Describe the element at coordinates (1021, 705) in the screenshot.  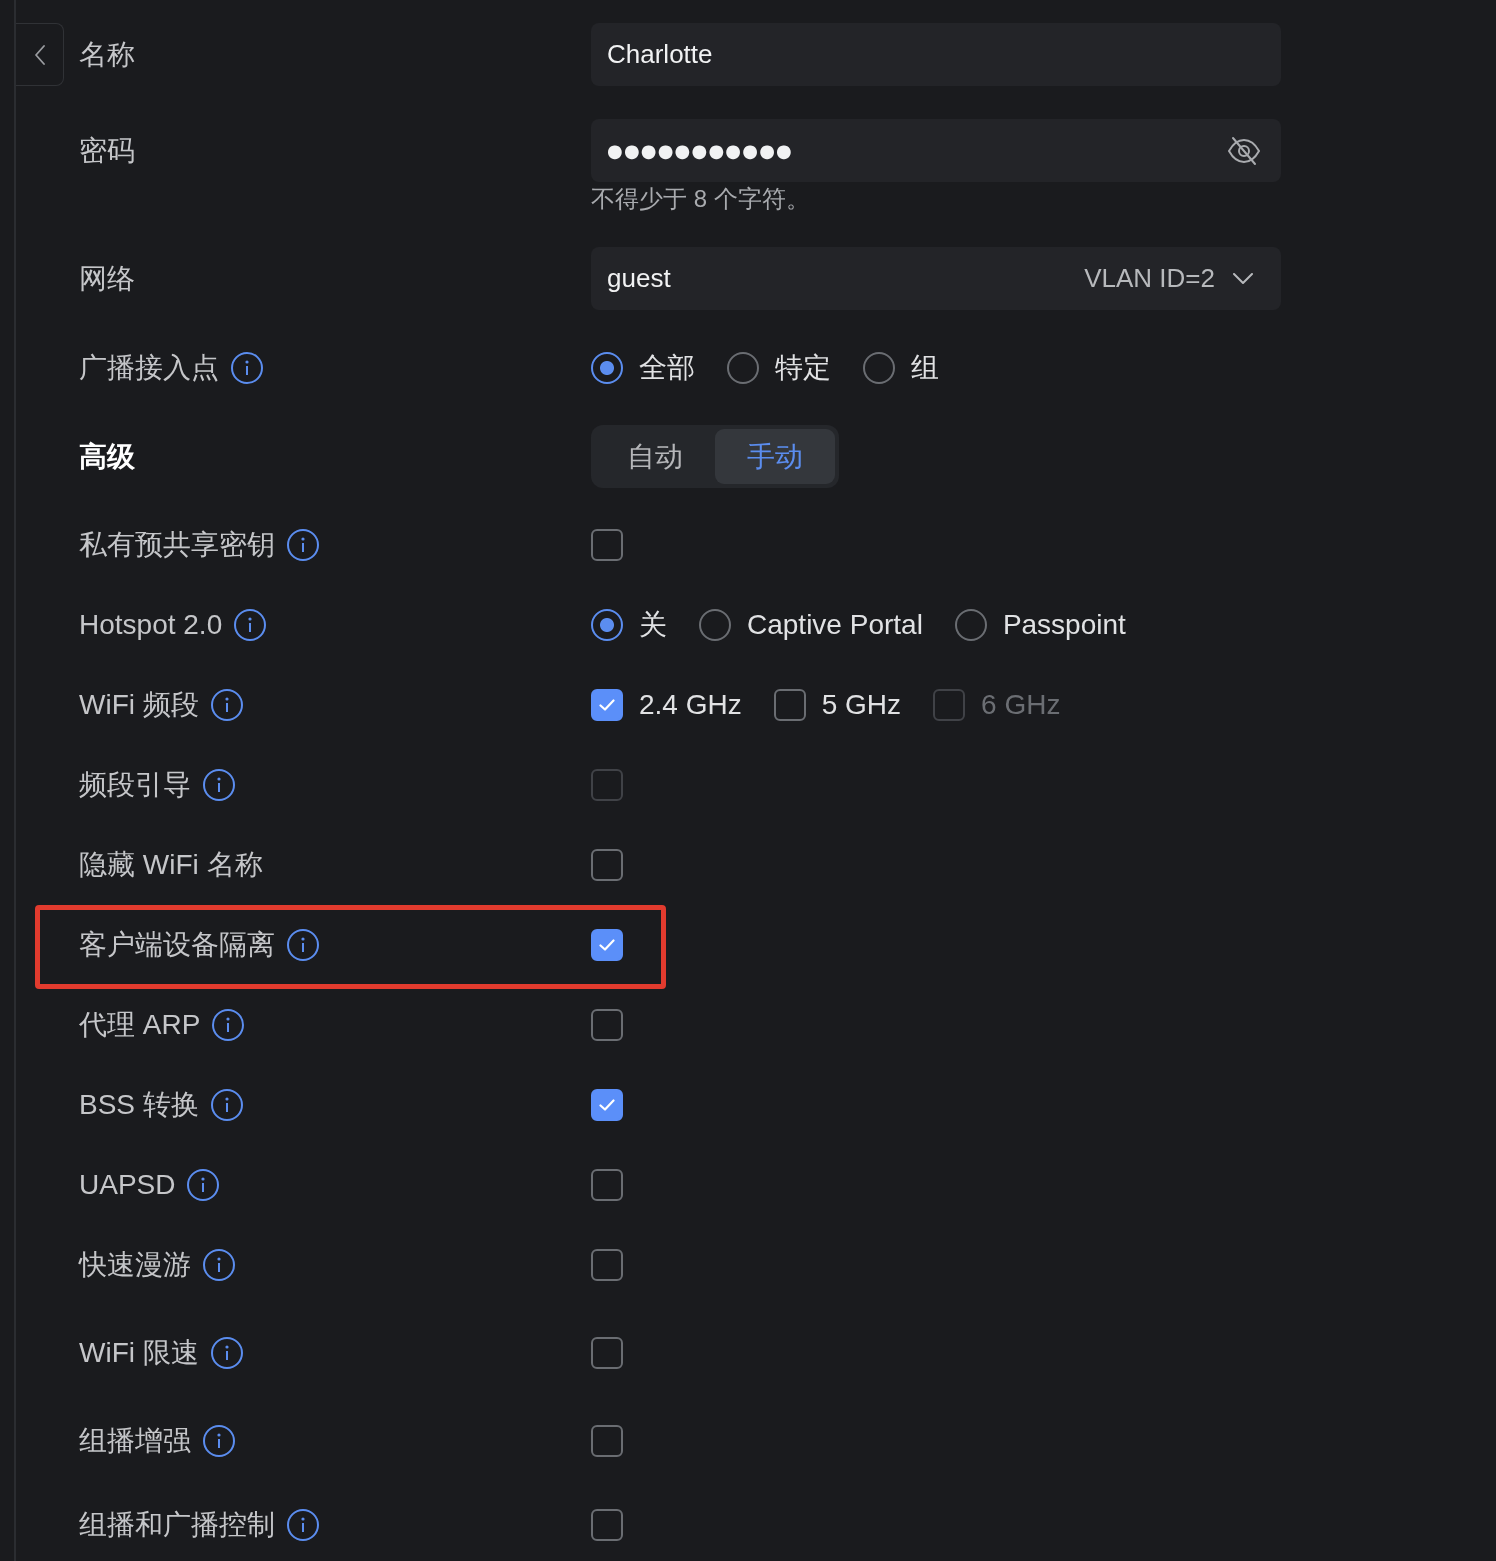
I see `option-label: 6 GHz` at that location.